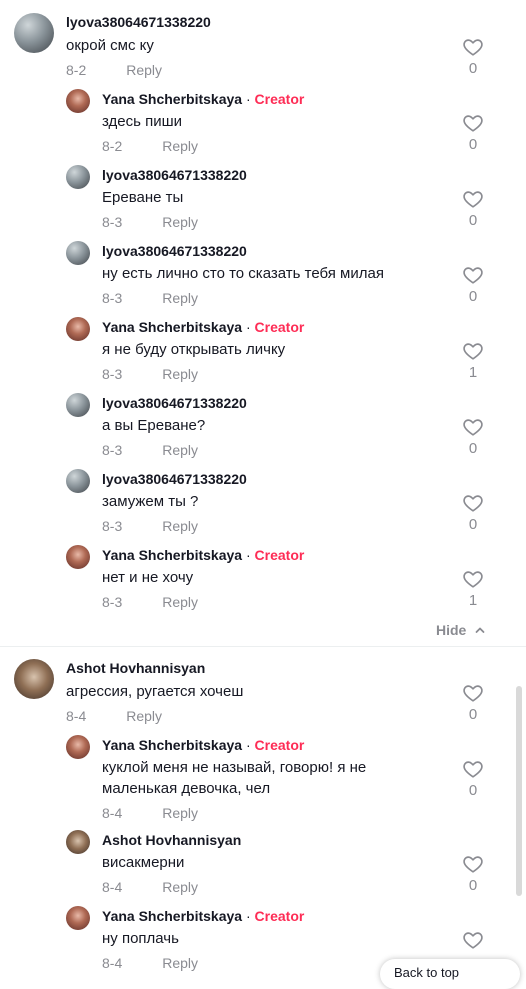 This screenshot has width=526, height=989. I want to click on comment-text: я не буду открывать личку, so click(194, 349).